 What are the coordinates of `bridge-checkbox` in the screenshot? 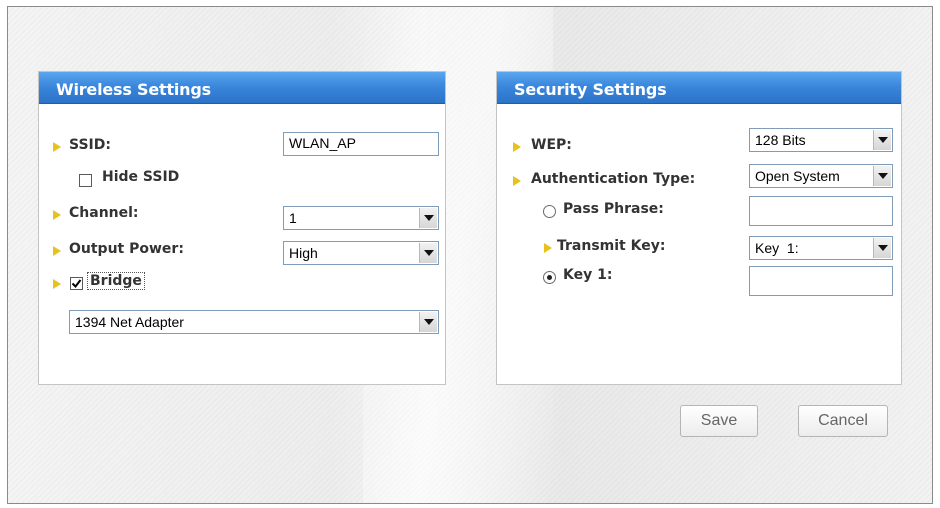 It's located at (76, 283).